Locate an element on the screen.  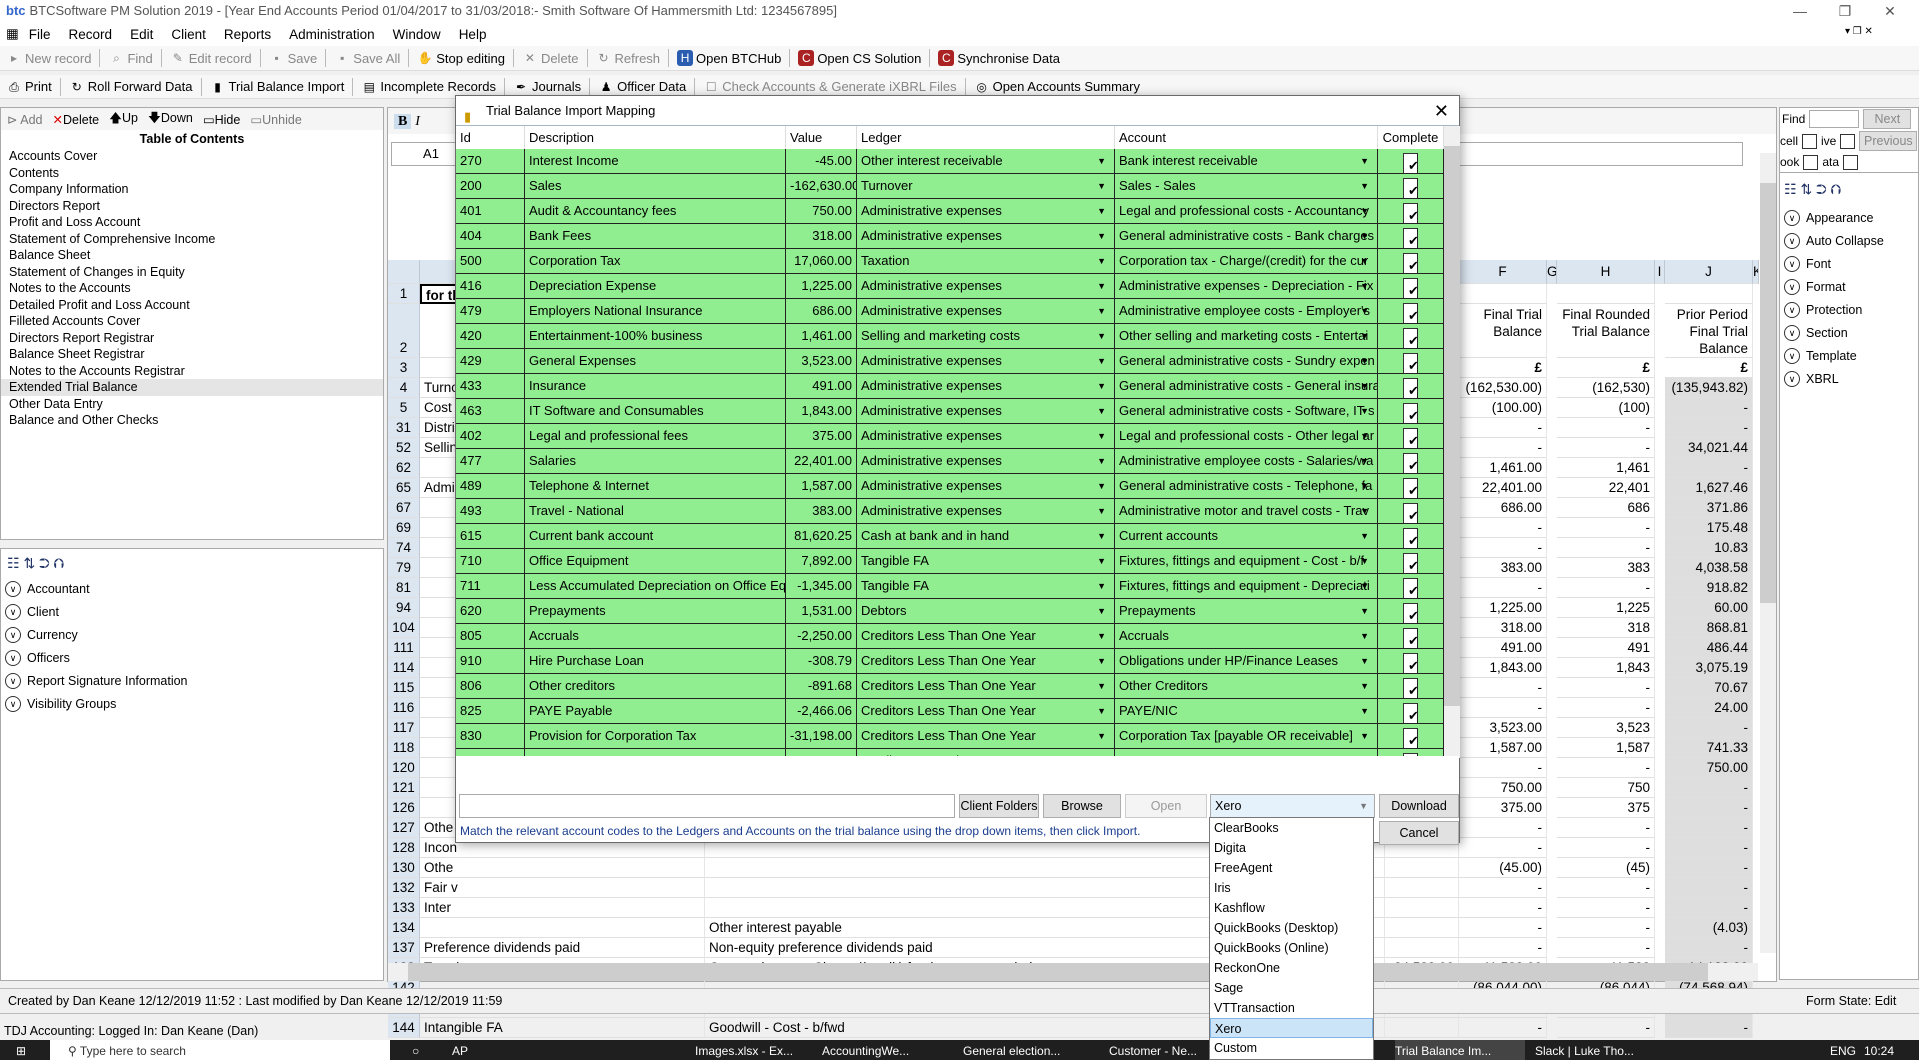
toc-item: Accounts Cover is located at coordinates (192, 156).